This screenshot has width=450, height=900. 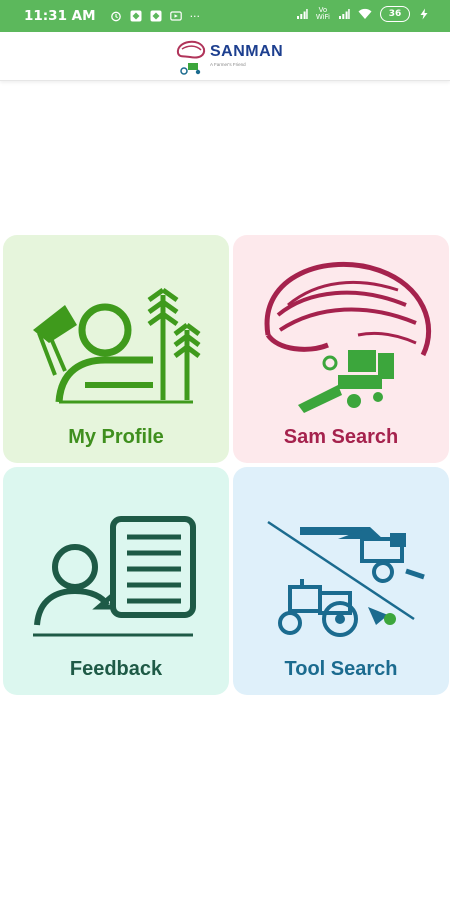 I want to click on tool-search-button: Tool Search, so click(x=341, y=581).